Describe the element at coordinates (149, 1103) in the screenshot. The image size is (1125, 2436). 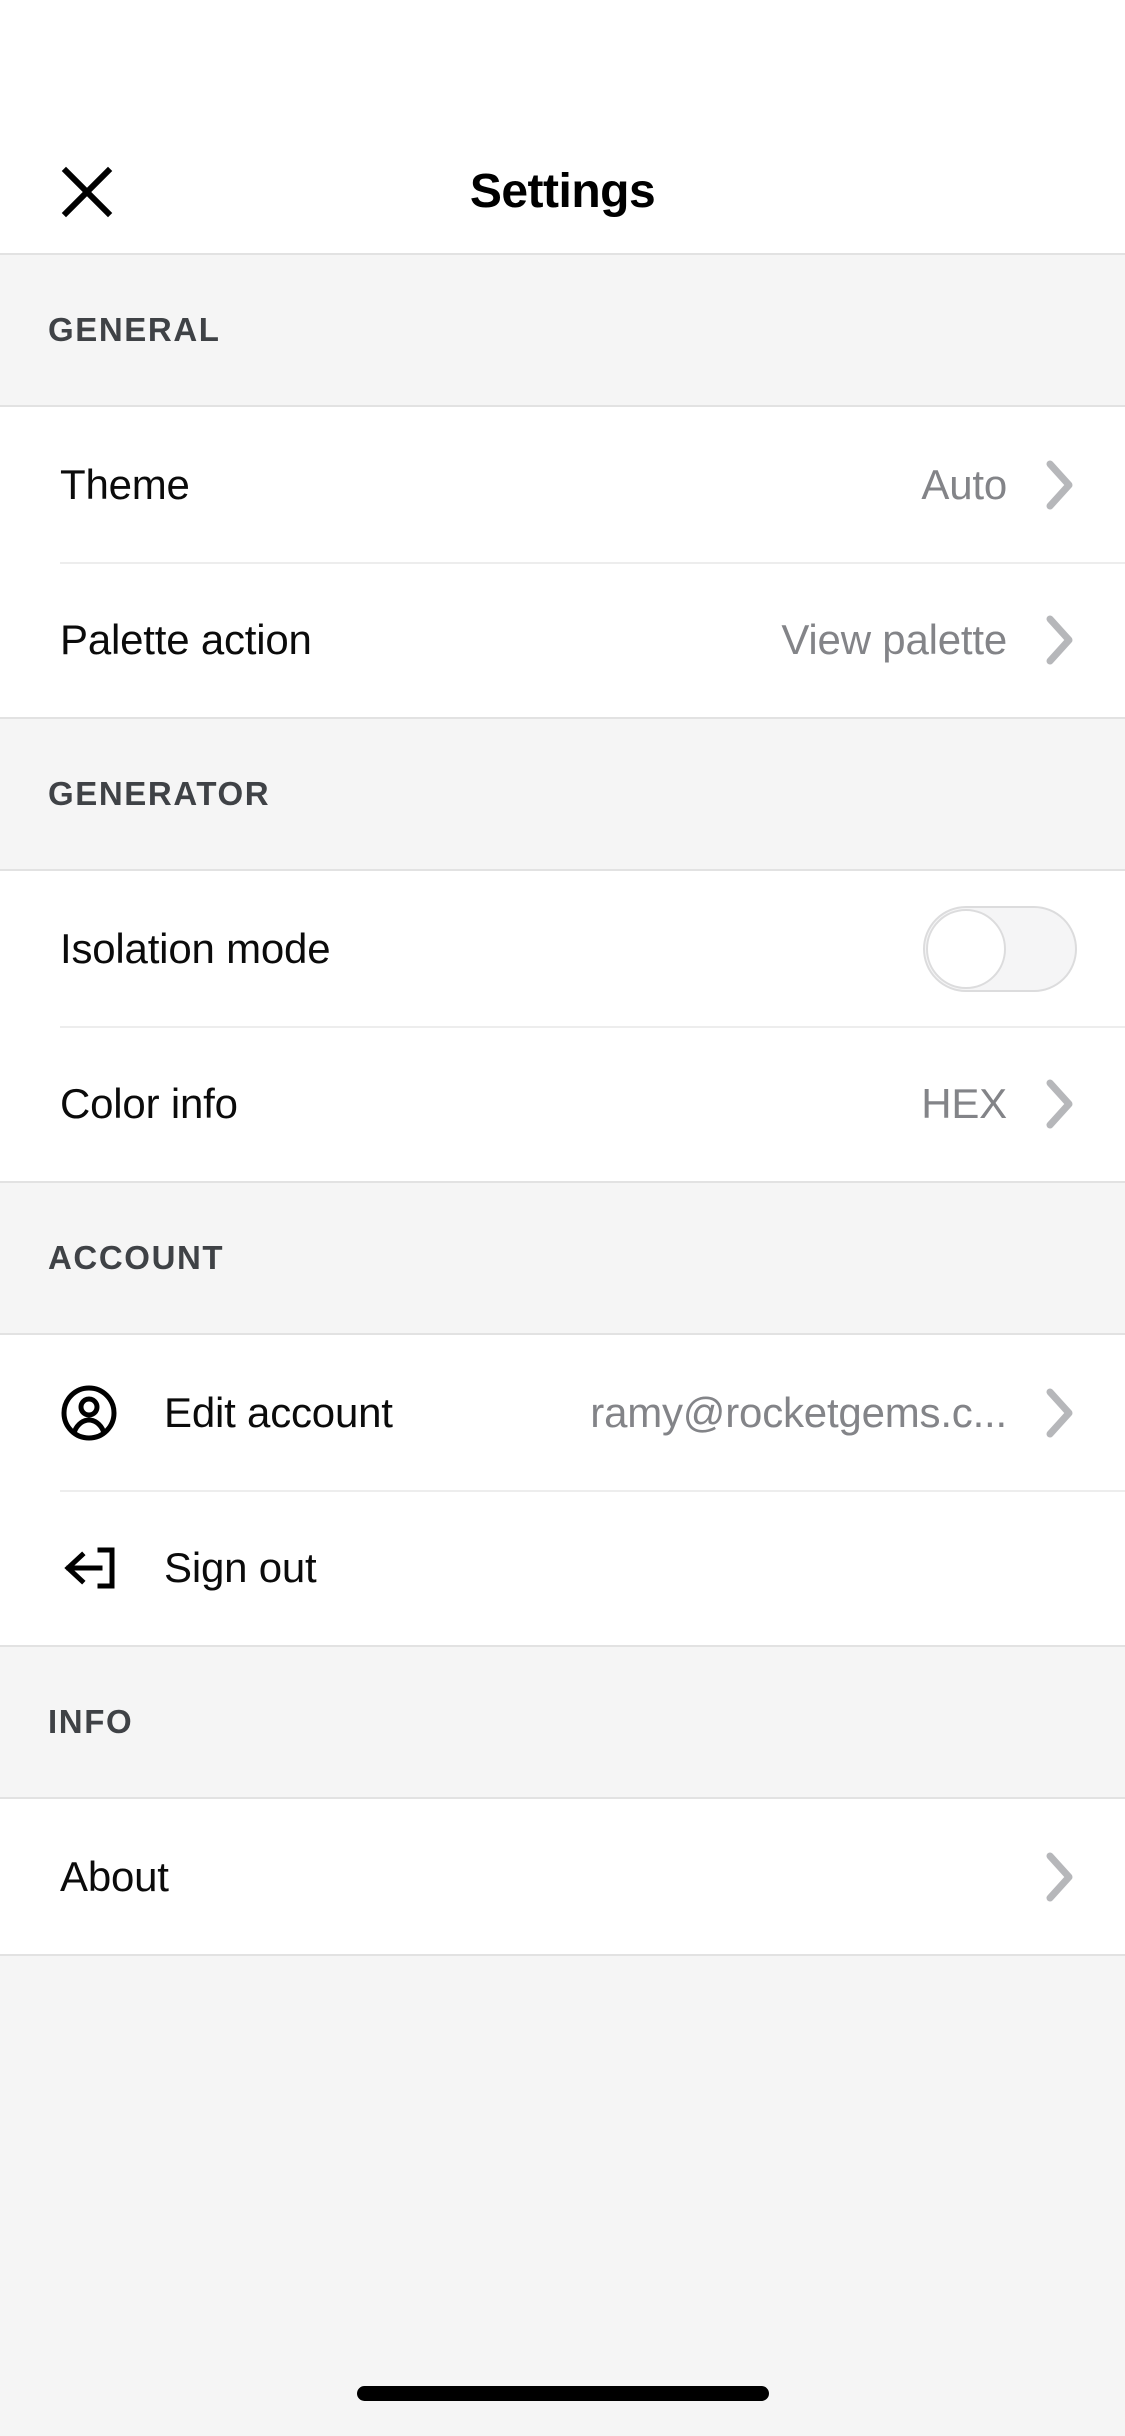
I see `row-label: Color info` at that location.